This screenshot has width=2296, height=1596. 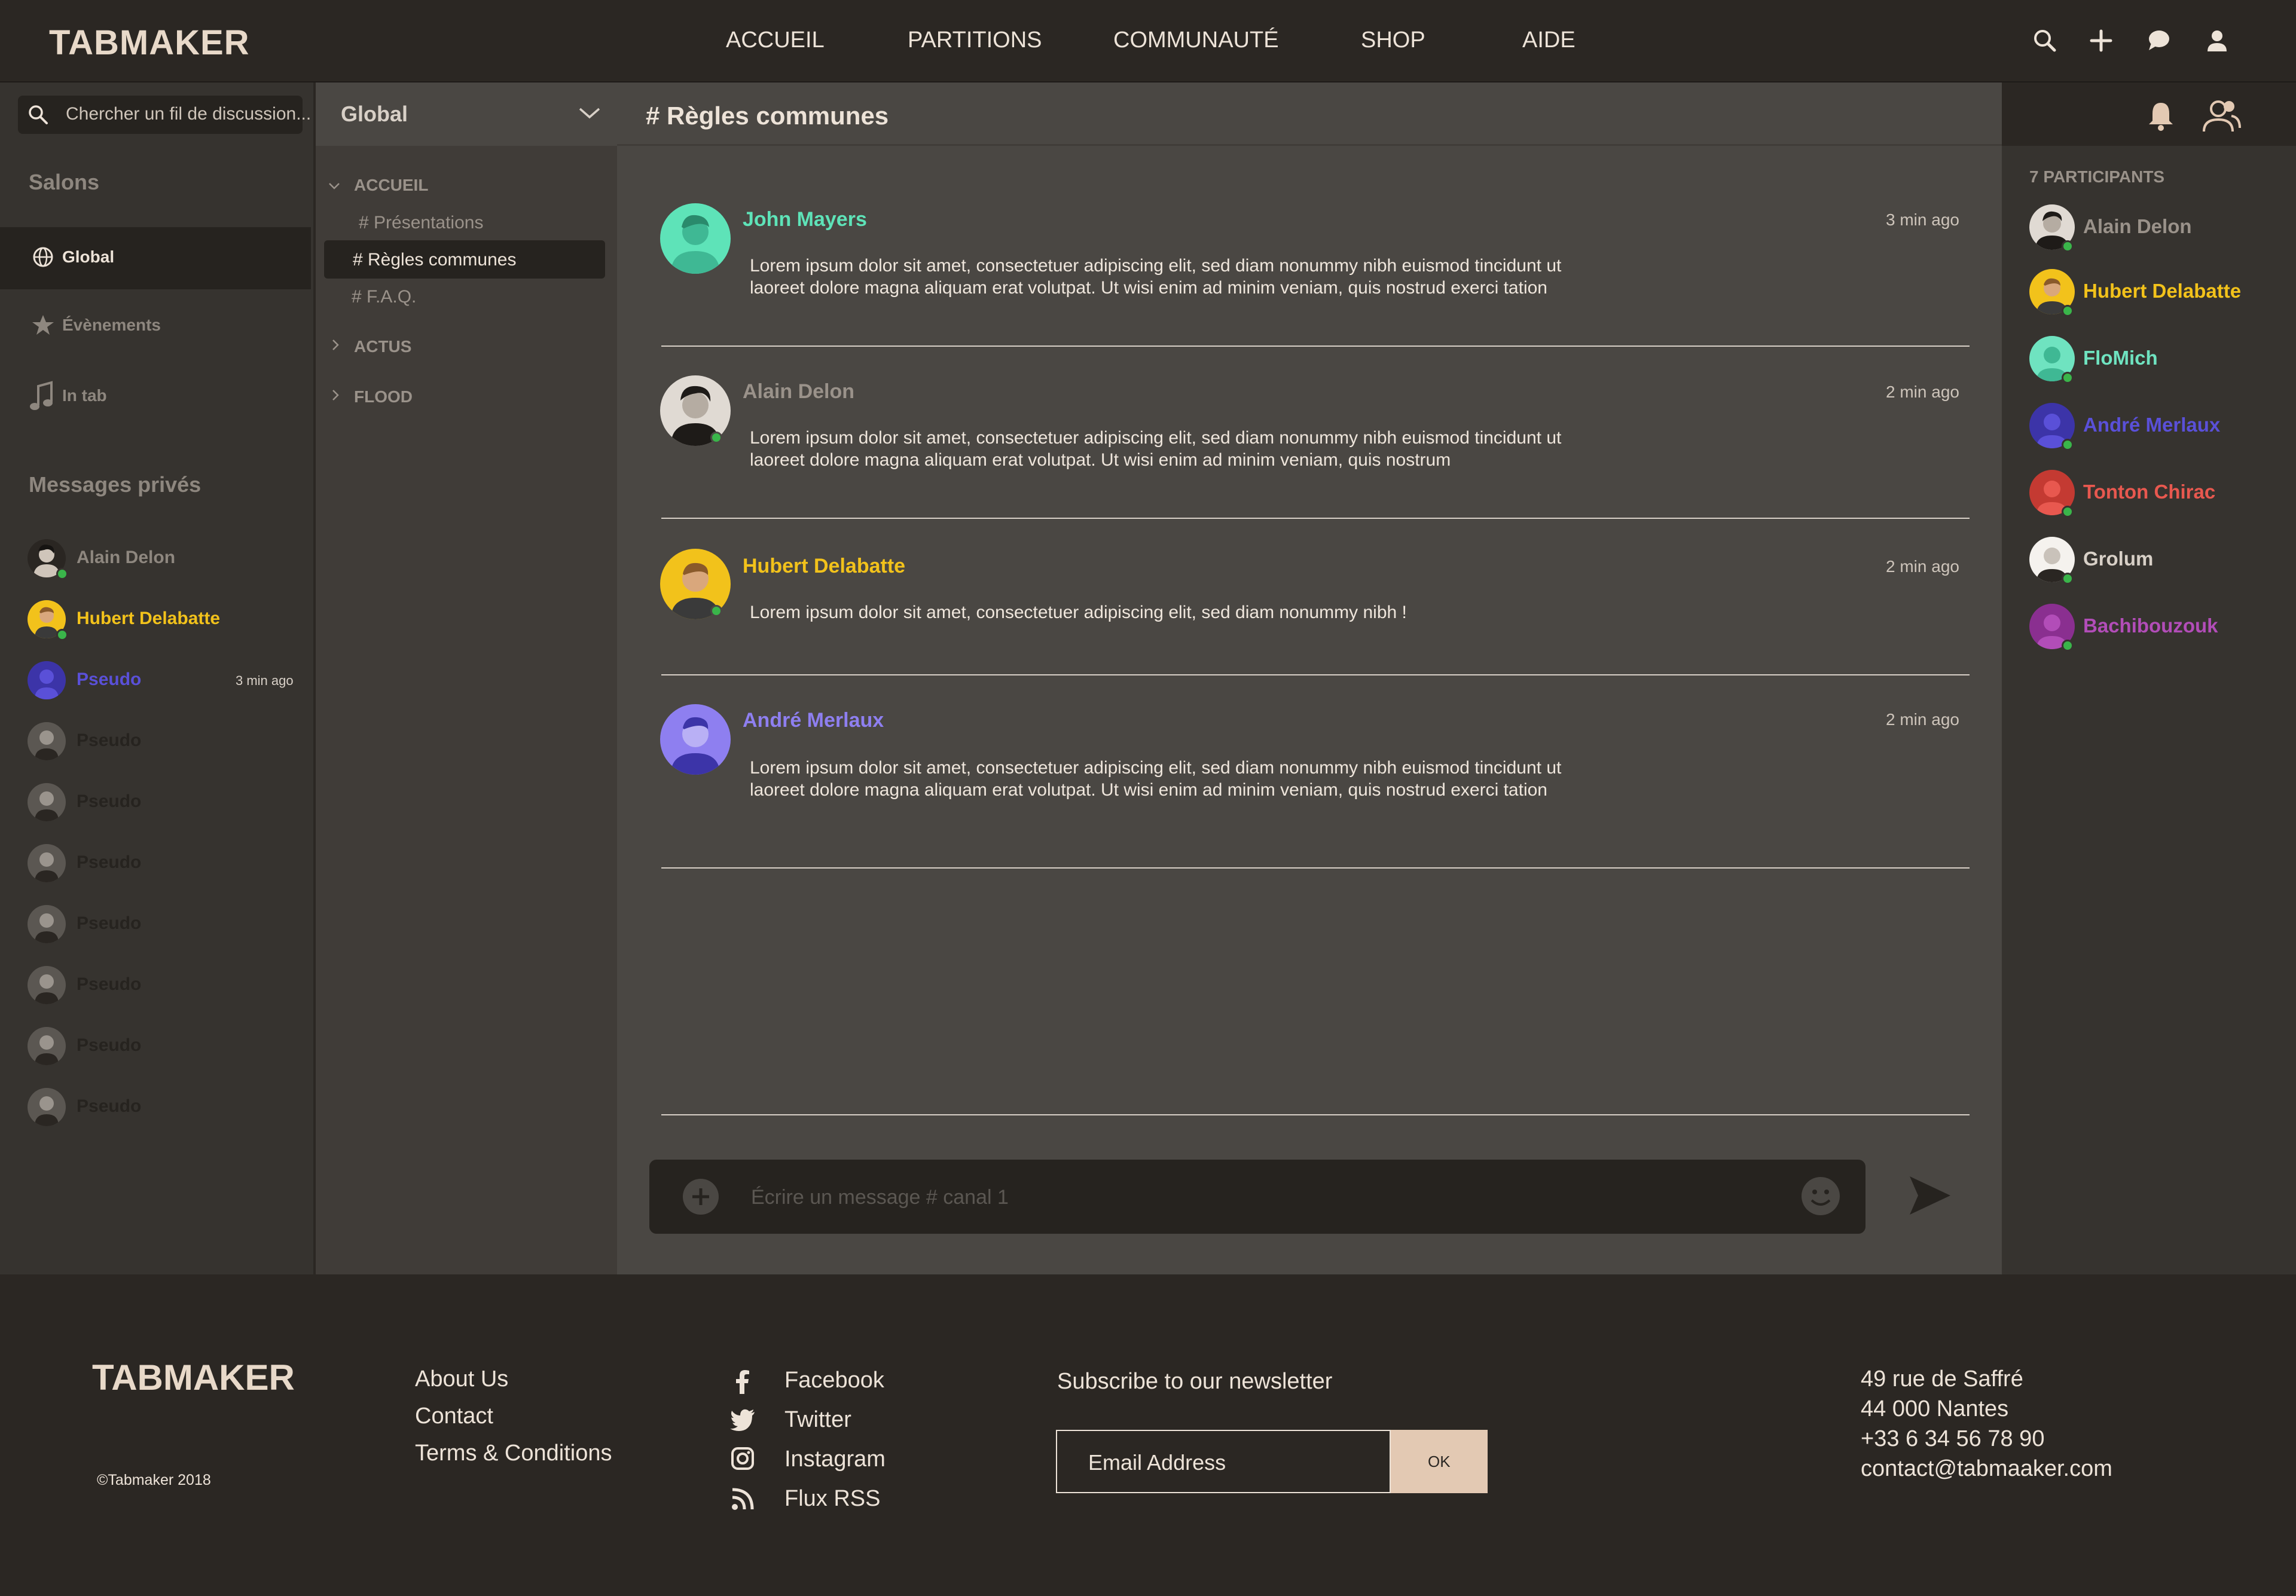 I want to click on nav-partitions: PARTITIONS, so click(x=975, y=40).